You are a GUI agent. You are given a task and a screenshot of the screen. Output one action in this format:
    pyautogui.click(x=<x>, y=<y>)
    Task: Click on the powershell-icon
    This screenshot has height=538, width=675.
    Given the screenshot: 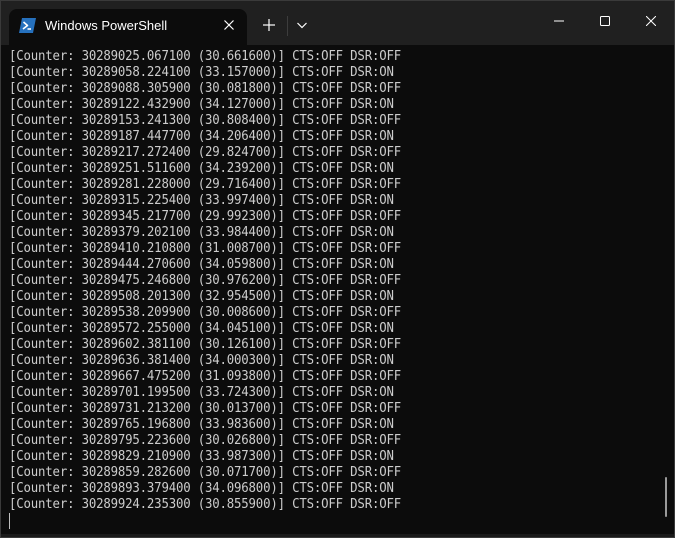 What is the action you would take?
    pyautogui.click(x=27, y=25)
    